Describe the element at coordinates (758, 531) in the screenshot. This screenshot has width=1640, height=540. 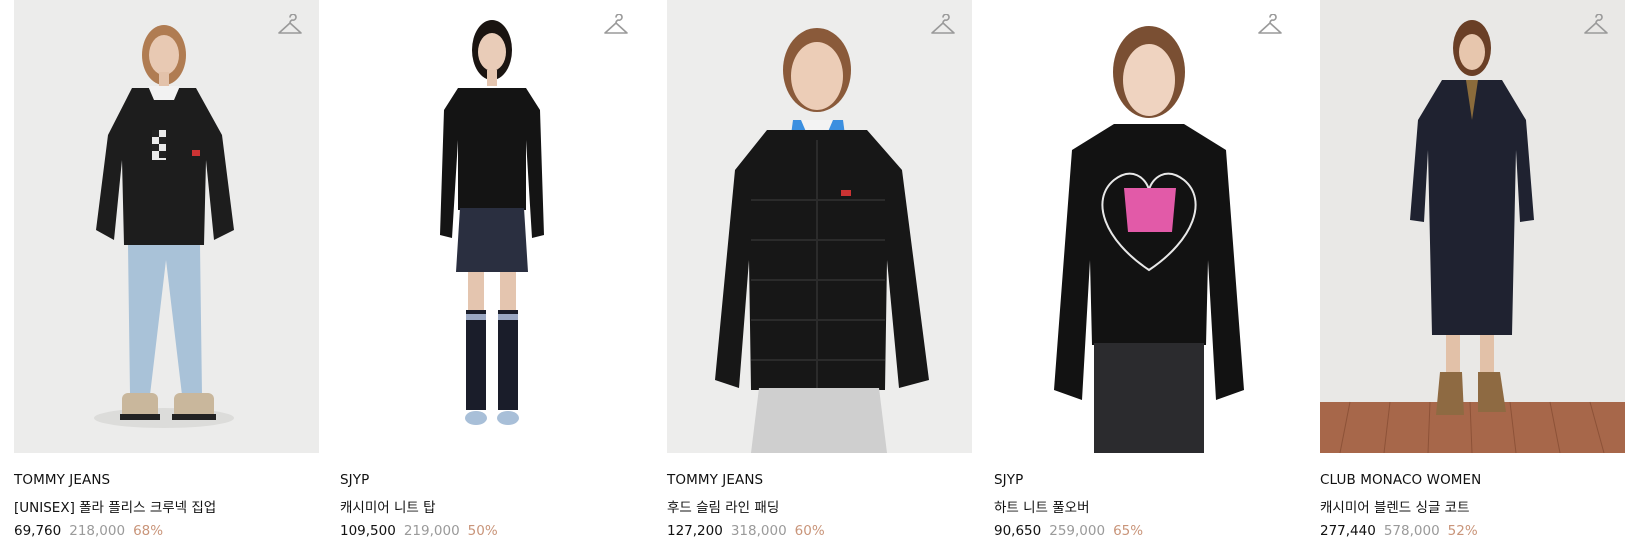
I see `original-price: 318,000` at that location.